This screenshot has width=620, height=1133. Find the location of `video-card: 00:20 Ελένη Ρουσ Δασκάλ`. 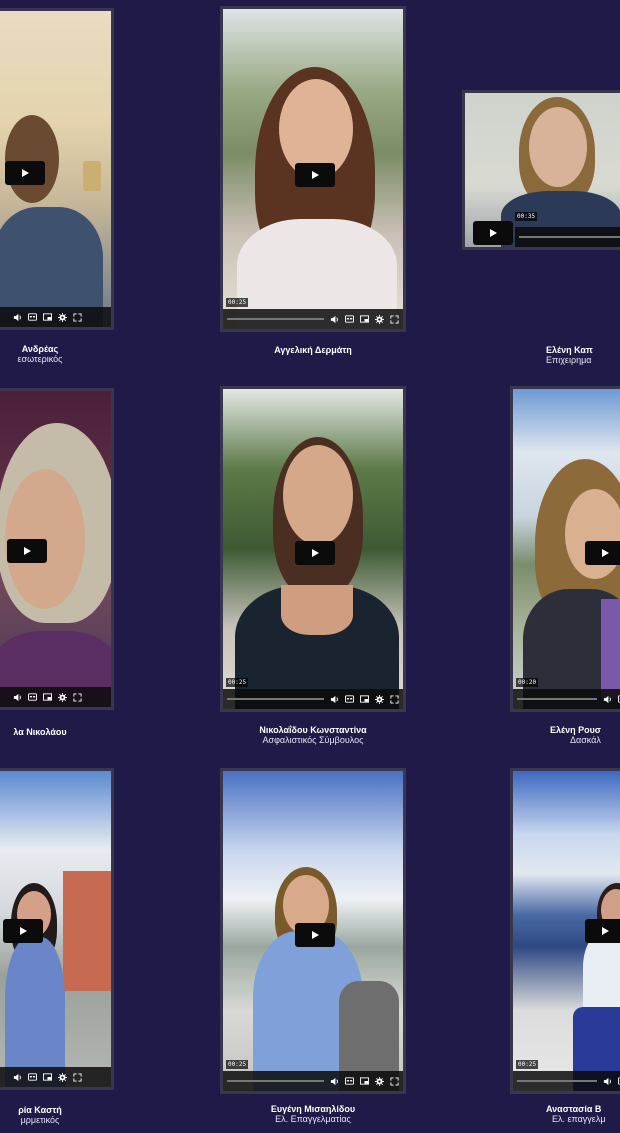

video-card: 00:20 Ελένη Ρουσ Δασκάλ is located at coordinates (565, 570).